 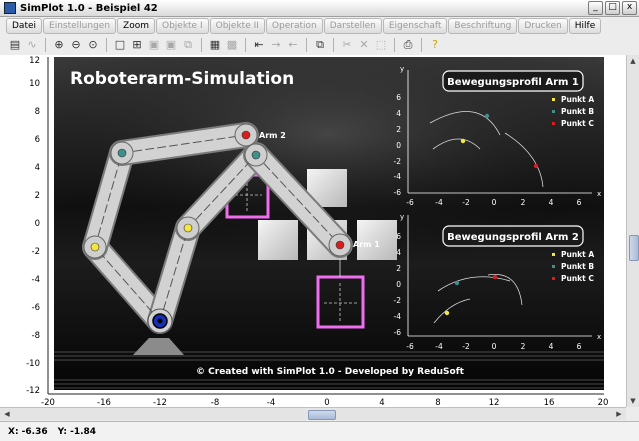 What do you see at coordinates (322, 415) in the screenshot?
I see `horizontal-scroll-thumb` at bounding box center [322, 415].